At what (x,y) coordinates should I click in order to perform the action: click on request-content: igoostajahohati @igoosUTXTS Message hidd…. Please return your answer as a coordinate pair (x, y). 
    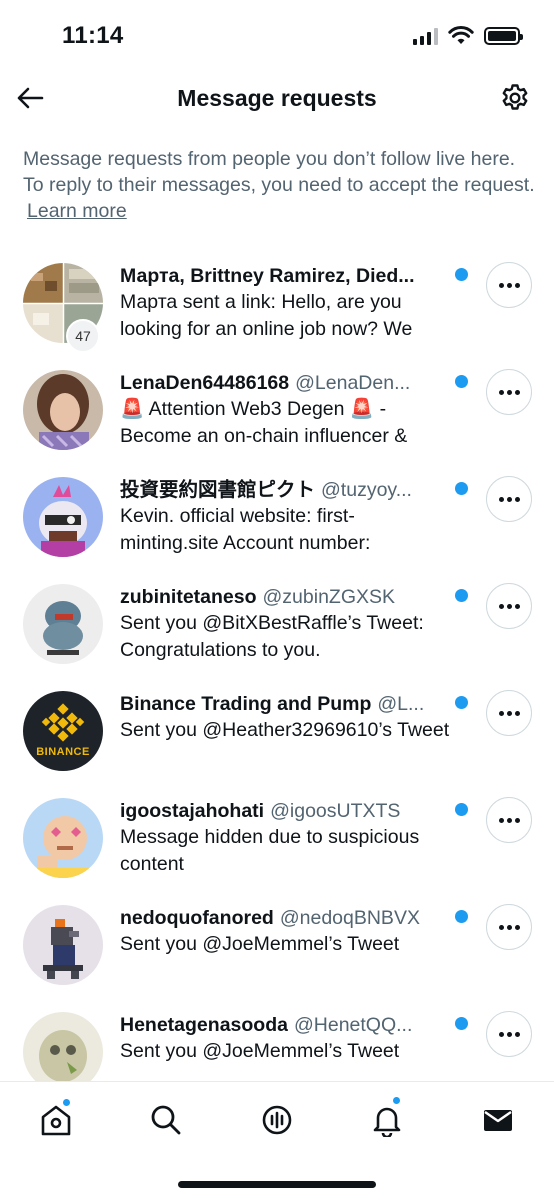
    Looking at the image, I should click on (285, 838).